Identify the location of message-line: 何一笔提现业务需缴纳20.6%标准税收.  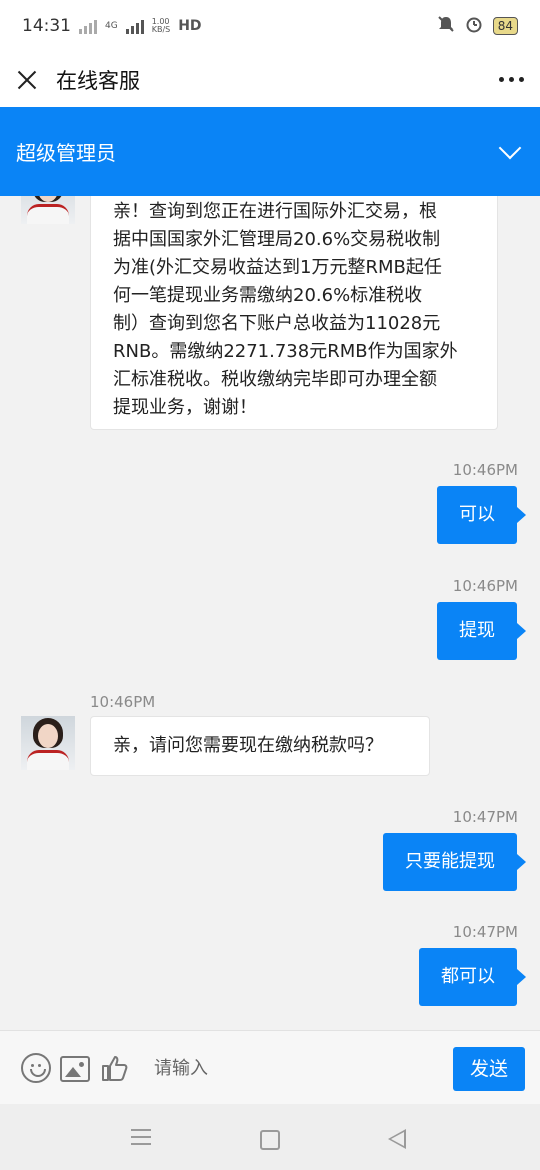
(268, 295).